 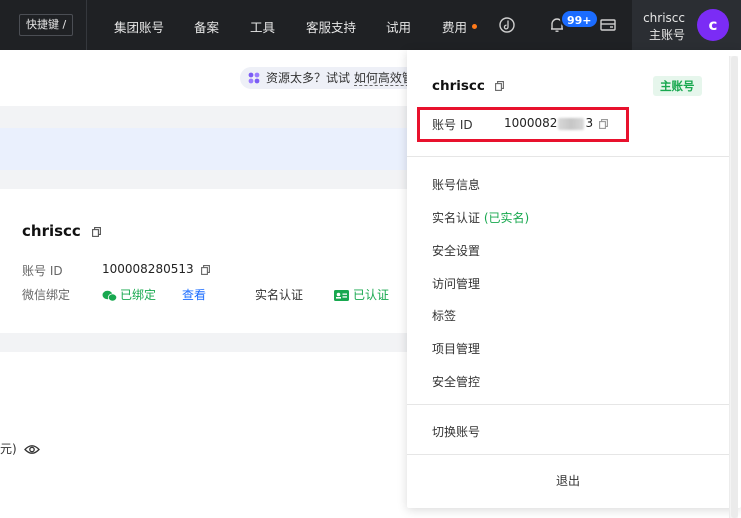 I want to click on menu-security-settings: 安全设置, so click(x=456, y=250).